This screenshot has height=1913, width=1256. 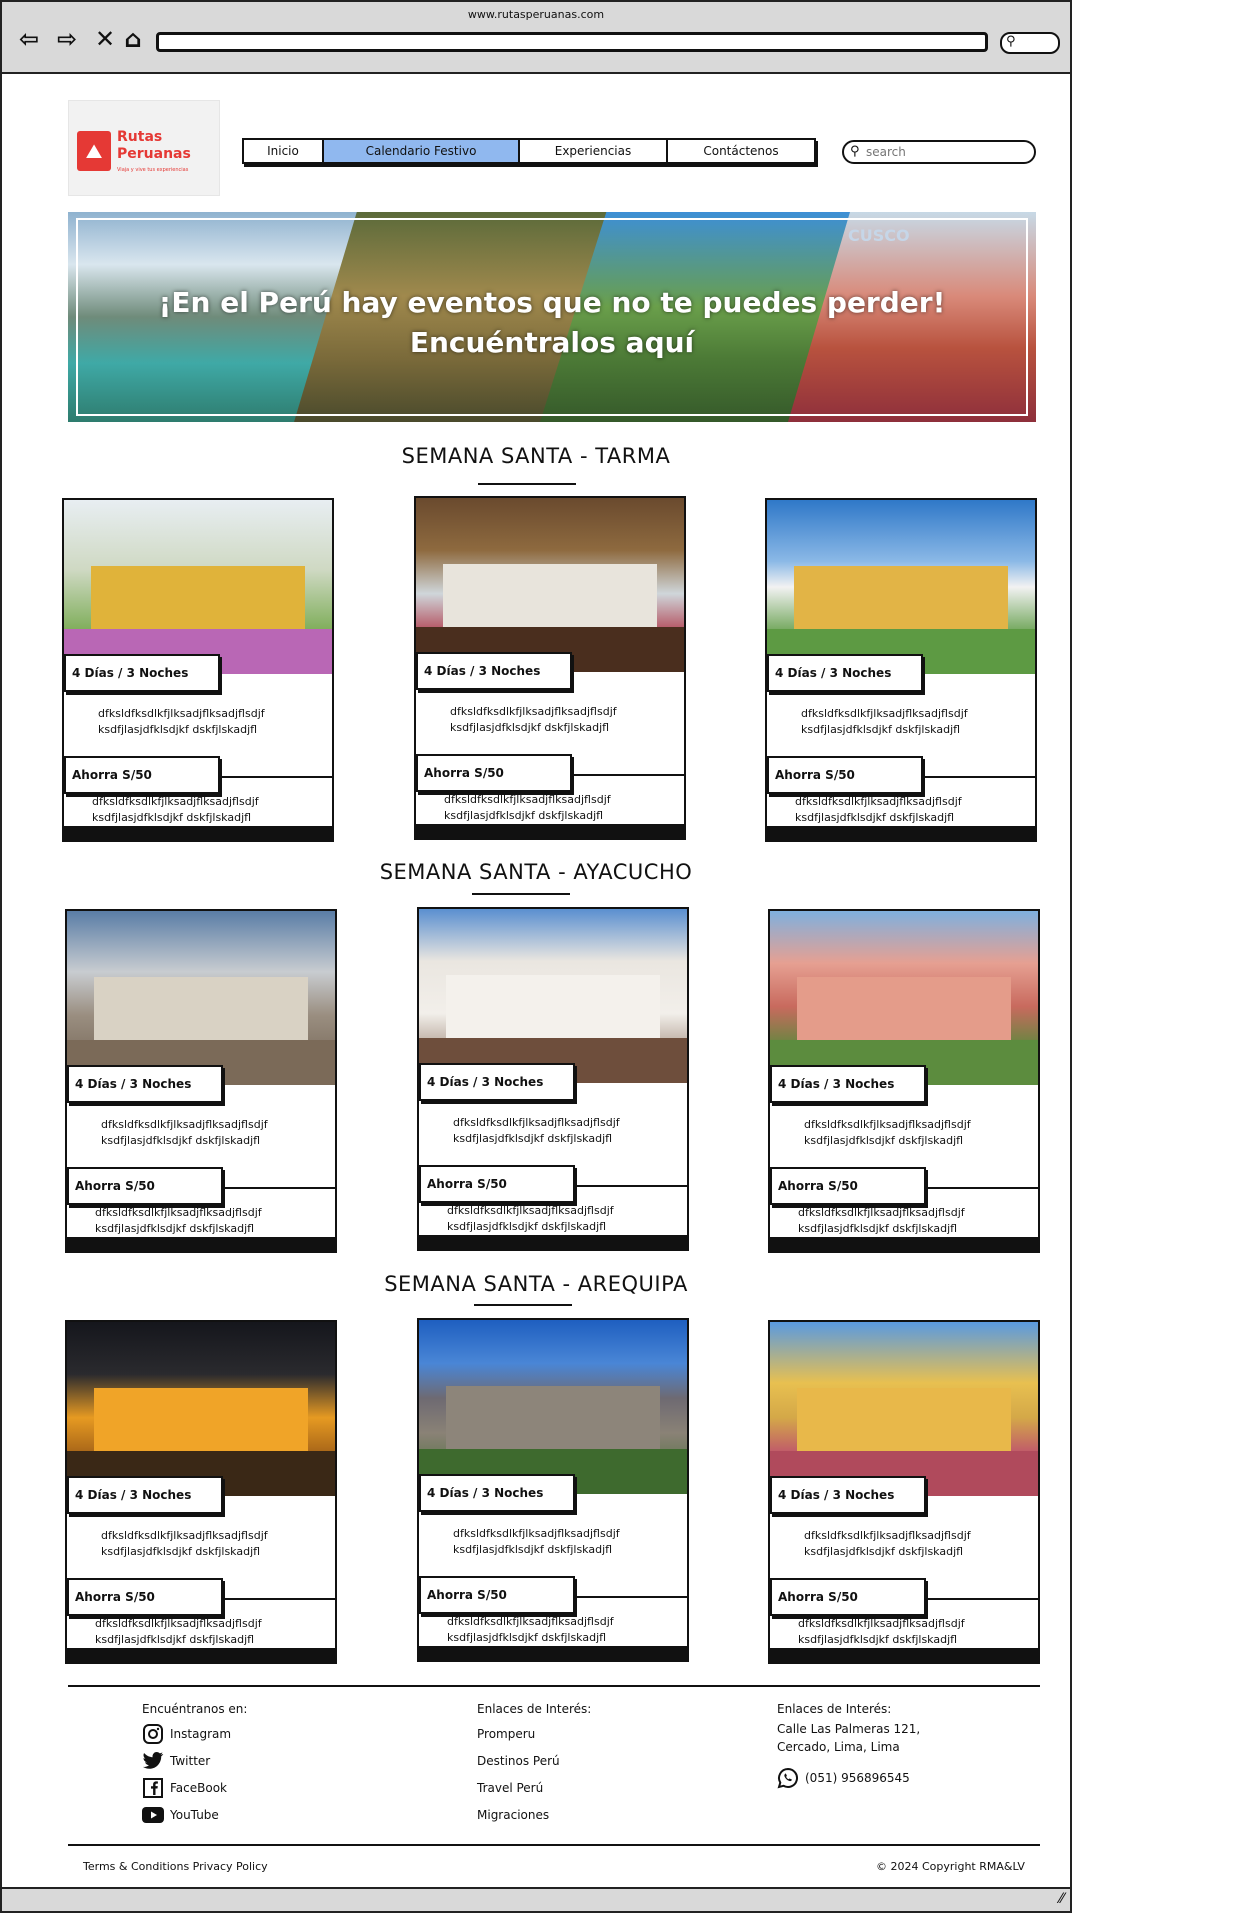 I want to click on status-bar: ⁄⁄, so click(x=536, y=1899).